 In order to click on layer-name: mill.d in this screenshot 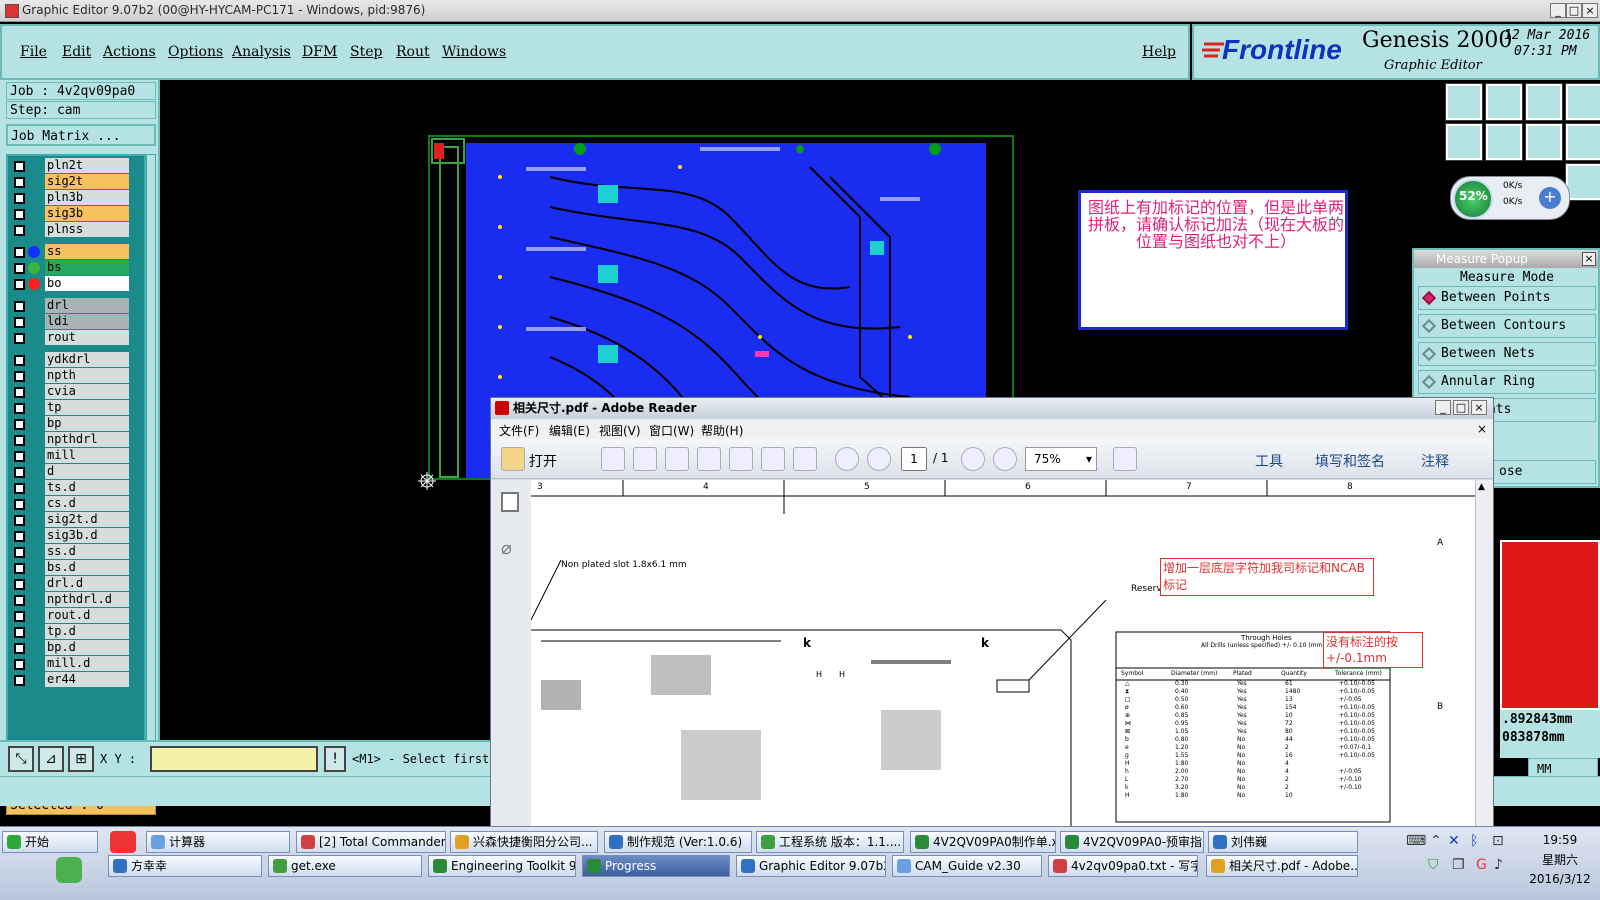, I will do `click(87, 663)`.